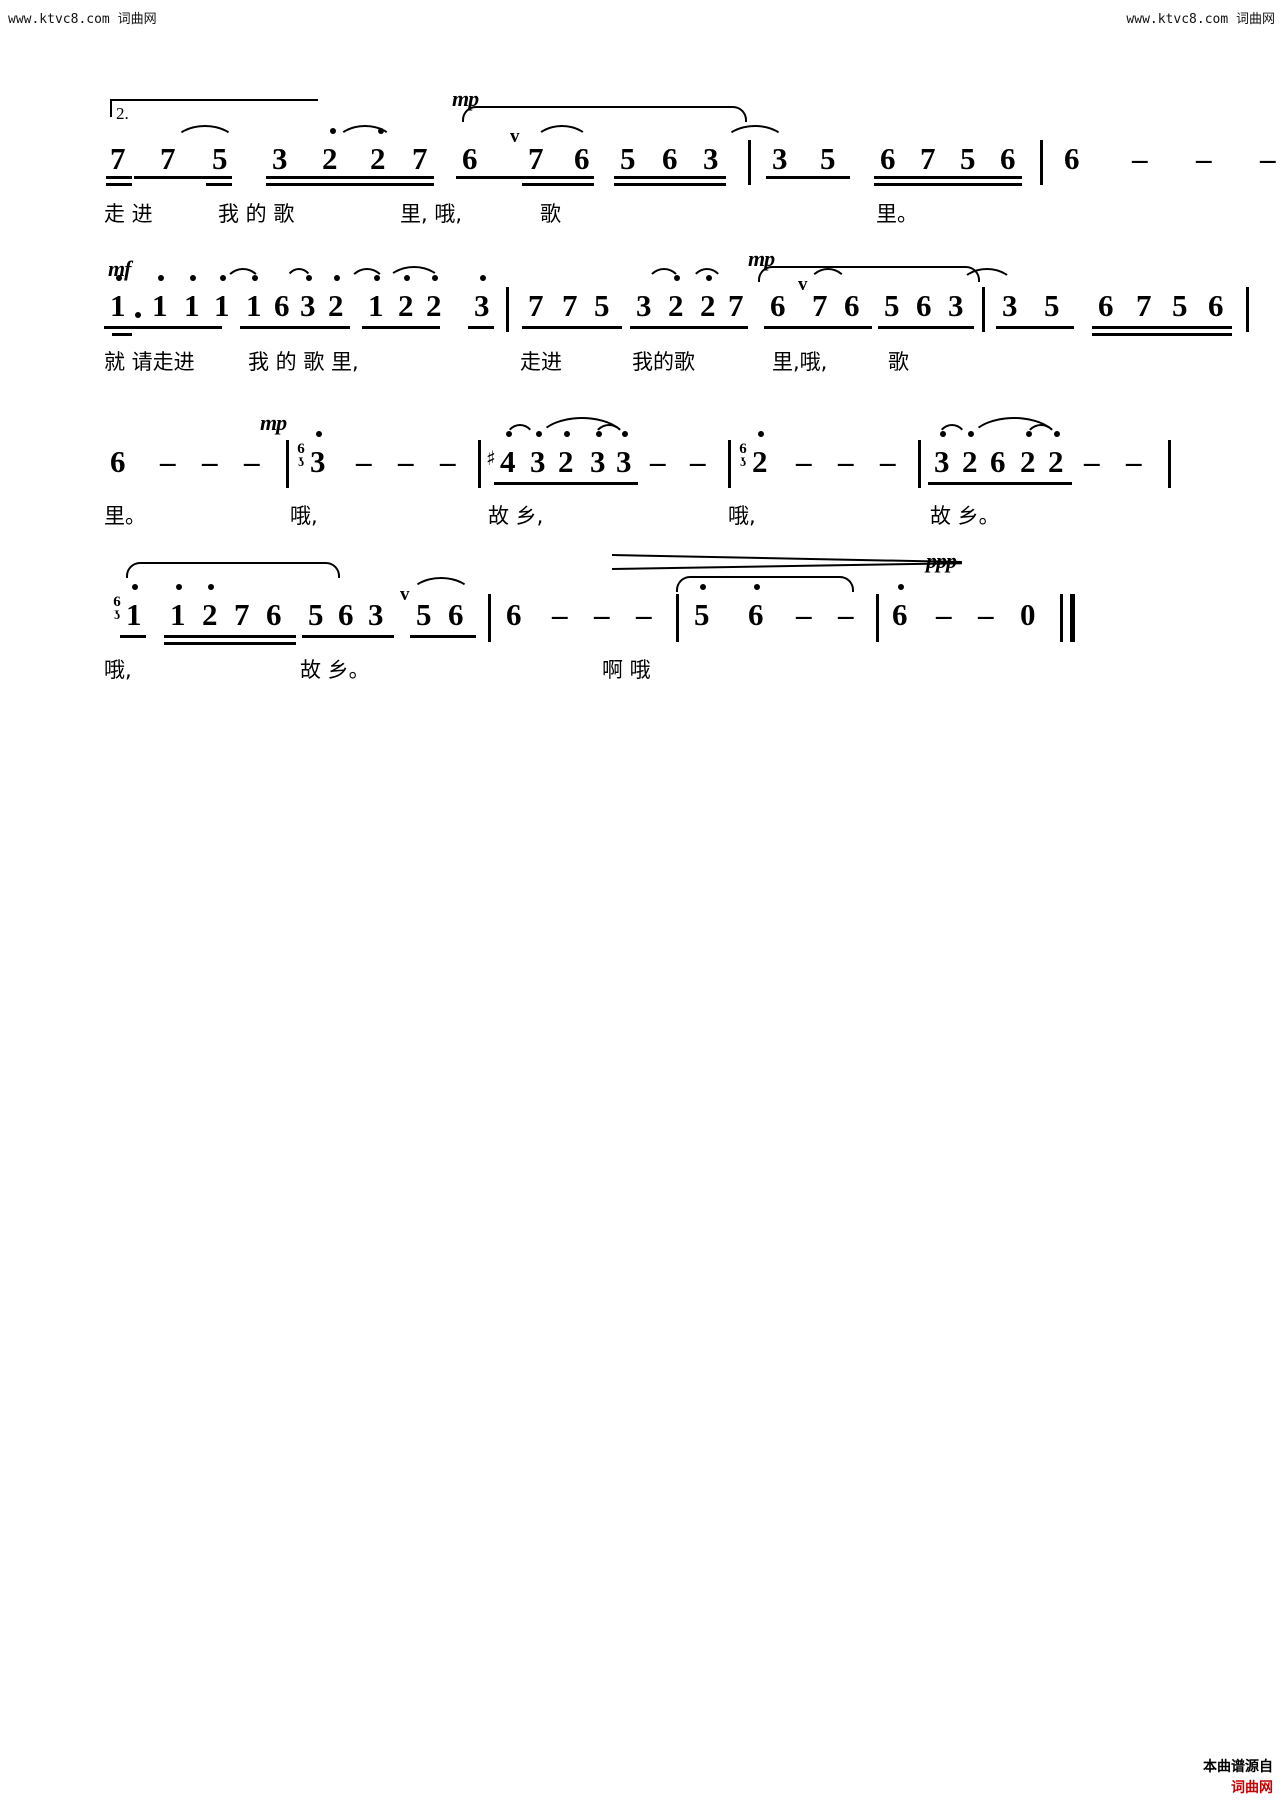  I want to click on lyric: 里,哦,, so click(800, 362).